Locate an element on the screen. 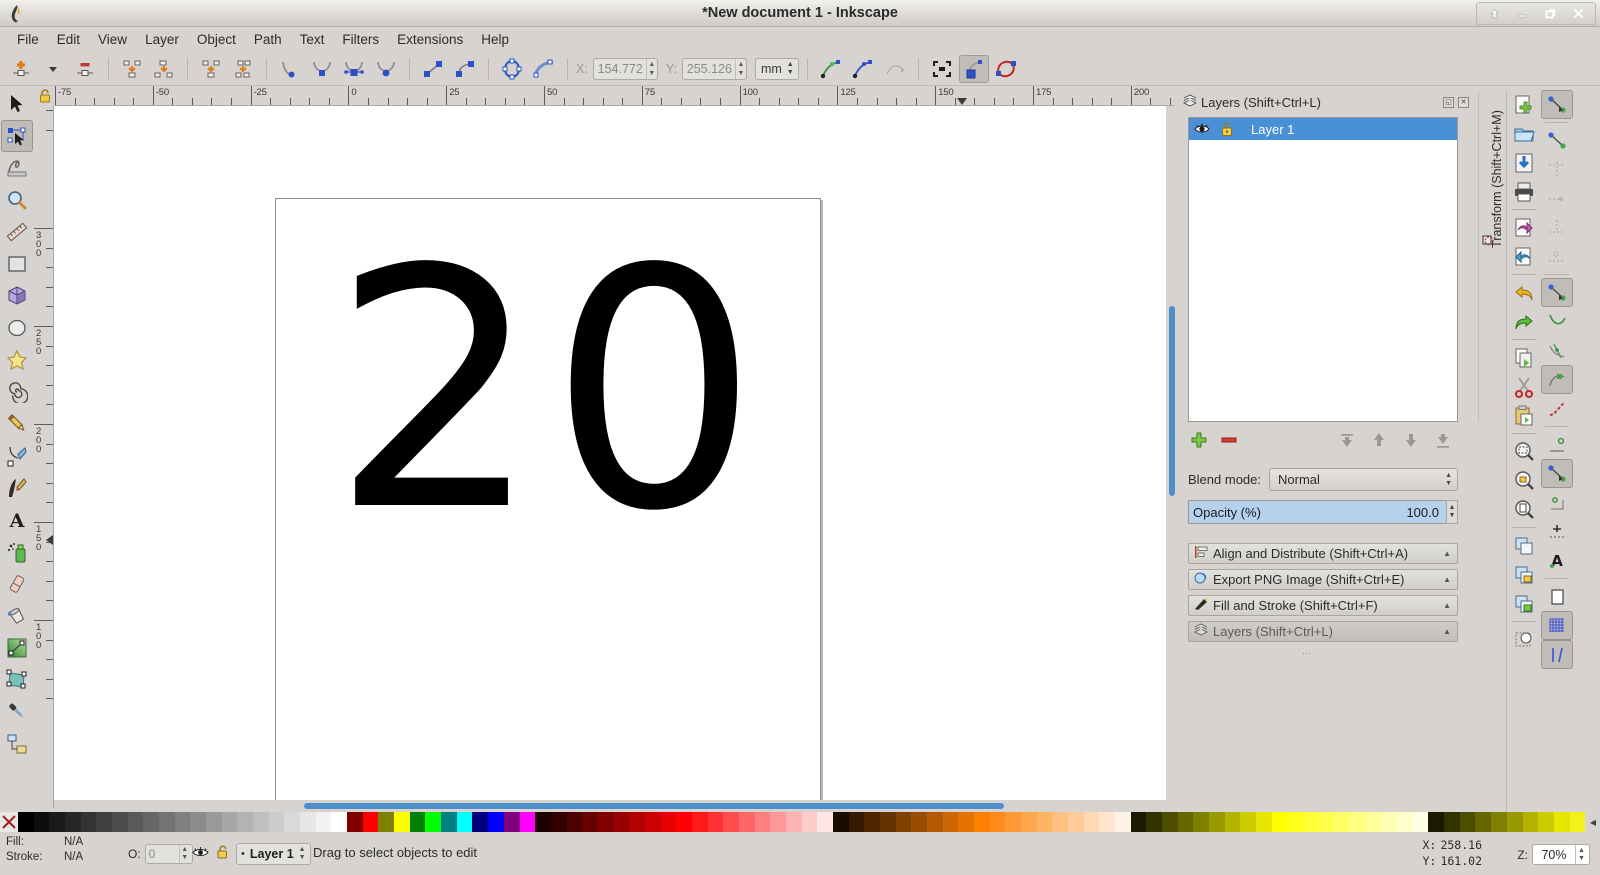 This screenshot has width=1600, height=875. copy-button is located at coordinates (1524, 357).